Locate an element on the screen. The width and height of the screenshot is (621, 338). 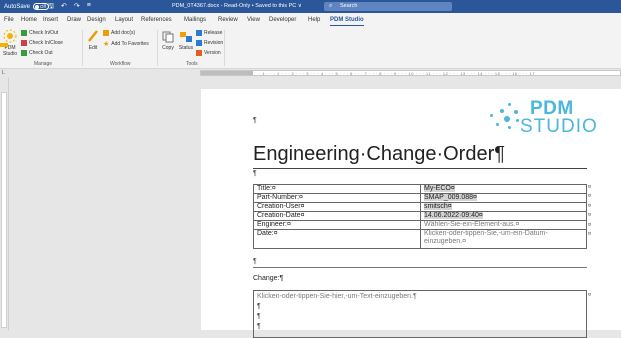
tab-draw: Draw is located at coordinates (74, 20).